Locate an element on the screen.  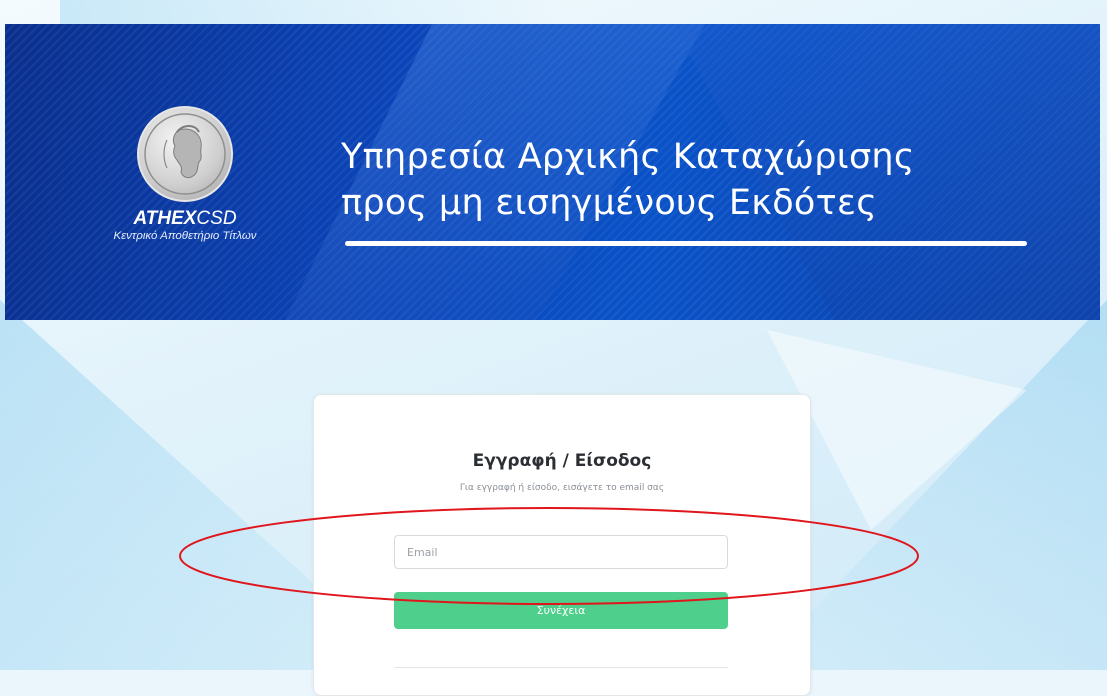
brand-name: ATHEXCSD is located at coordinates (185, 219).